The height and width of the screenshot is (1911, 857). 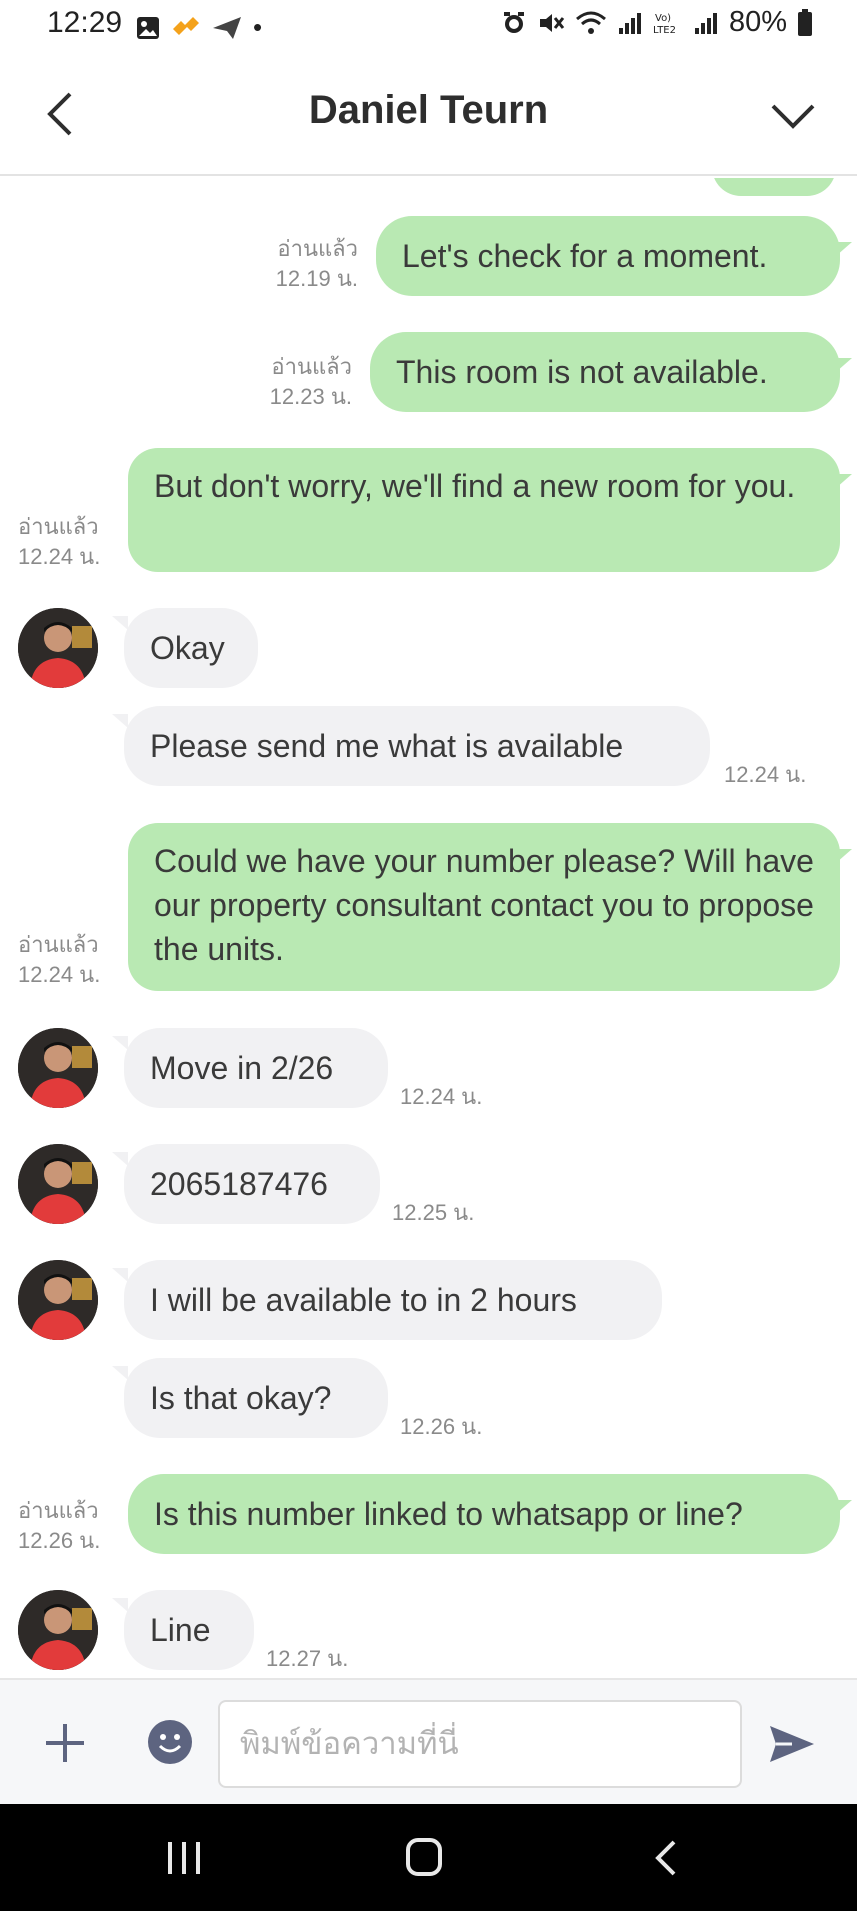 What do you see at coordinates (805, 22) in the screenshot?
I see `battery-icon` at bounding box center [805, 22].